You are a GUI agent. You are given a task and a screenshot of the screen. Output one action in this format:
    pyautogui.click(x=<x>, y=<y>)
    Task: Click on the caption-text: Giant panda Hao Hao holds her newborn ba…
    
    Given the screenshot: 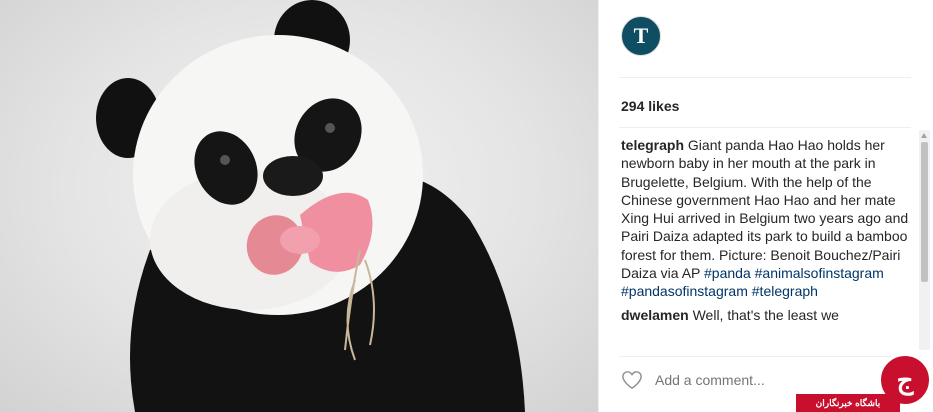 What is the action you would take?
    pyautogui.click(x=765, y=209)
    